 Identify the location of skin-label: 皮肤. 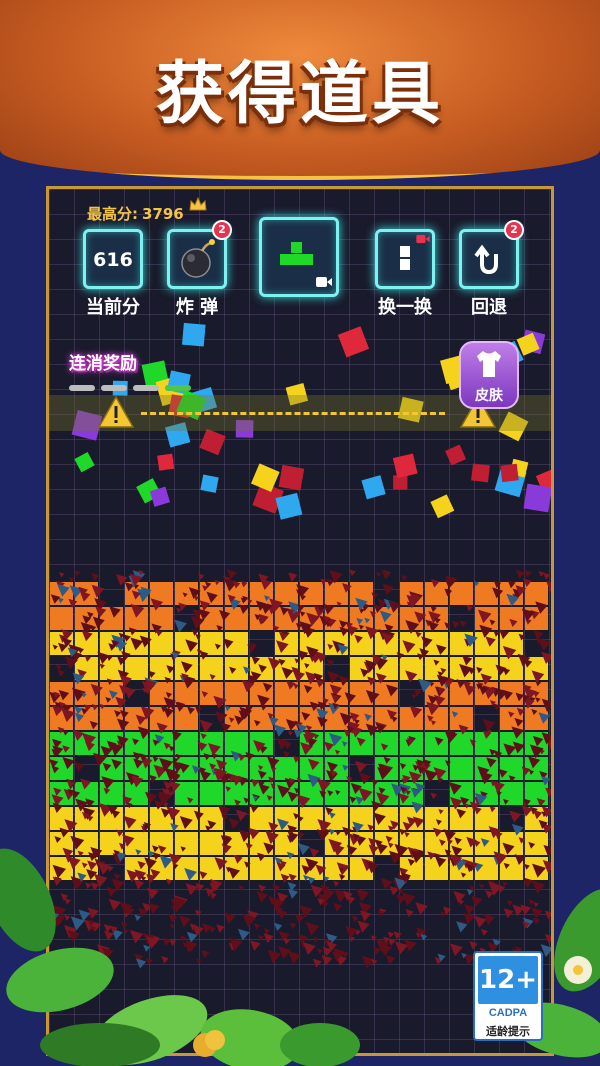
(489, 396).